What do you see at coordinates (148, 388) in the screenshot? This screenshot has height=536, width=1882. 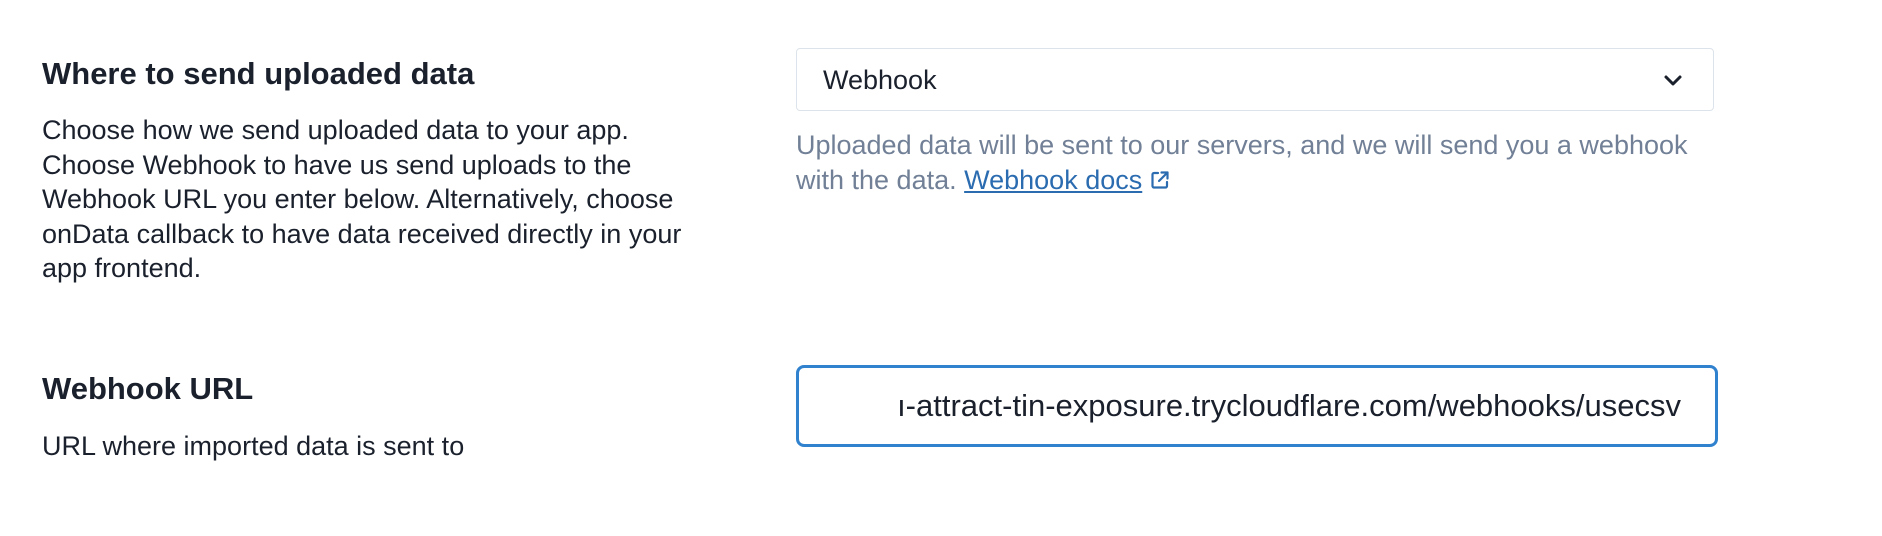 I see `webhook-url-title: Webhook URL` at bounding box center [148, 388].